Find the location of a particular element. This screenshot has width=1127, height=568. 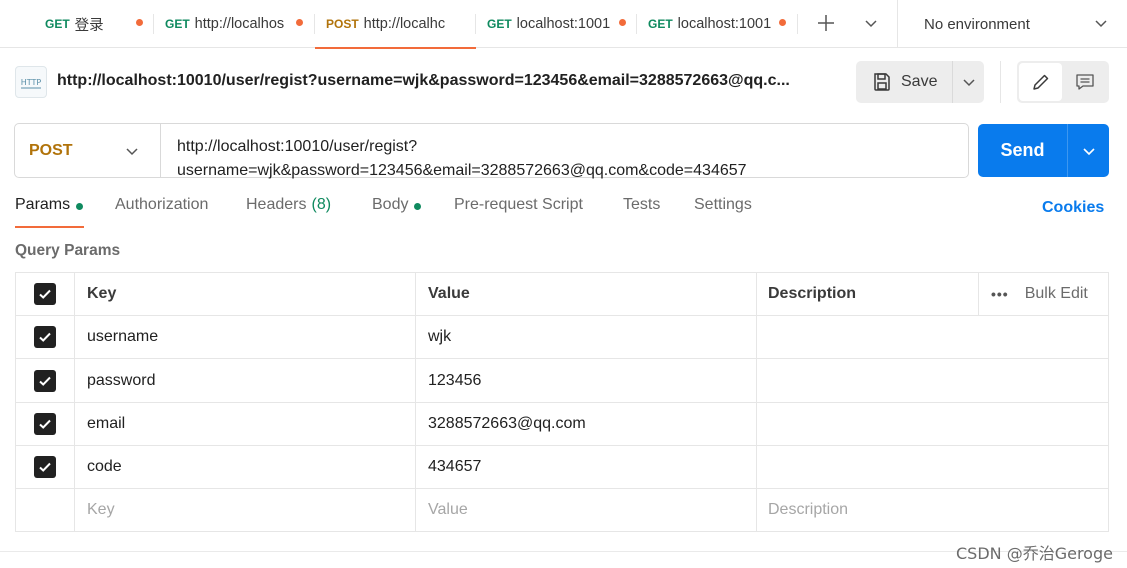

value-column-header: Value is located at coordinates (586, 294).